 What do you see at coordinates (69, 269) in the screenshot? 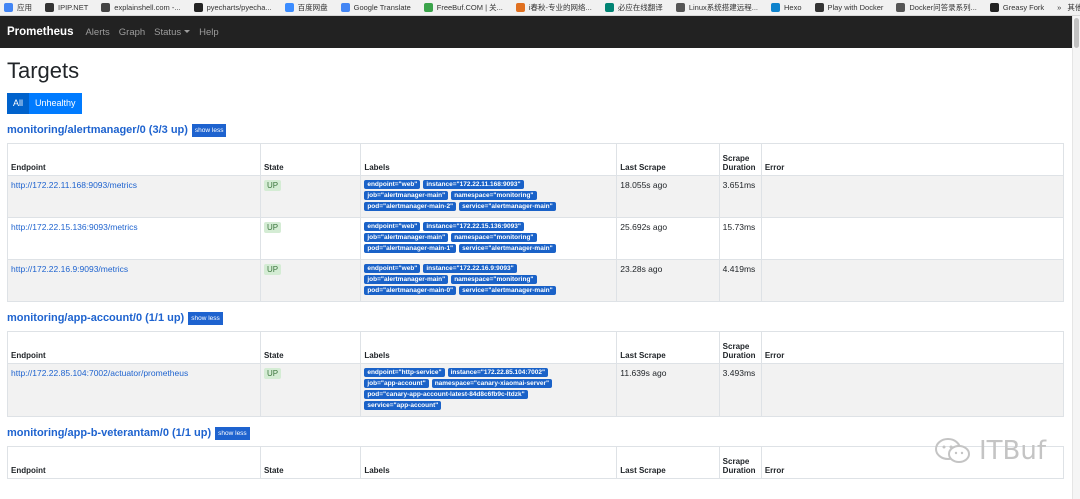
I see `endpoint-link: http://172.22.16.9:9093/metrics` at bounding box center [69, 269].